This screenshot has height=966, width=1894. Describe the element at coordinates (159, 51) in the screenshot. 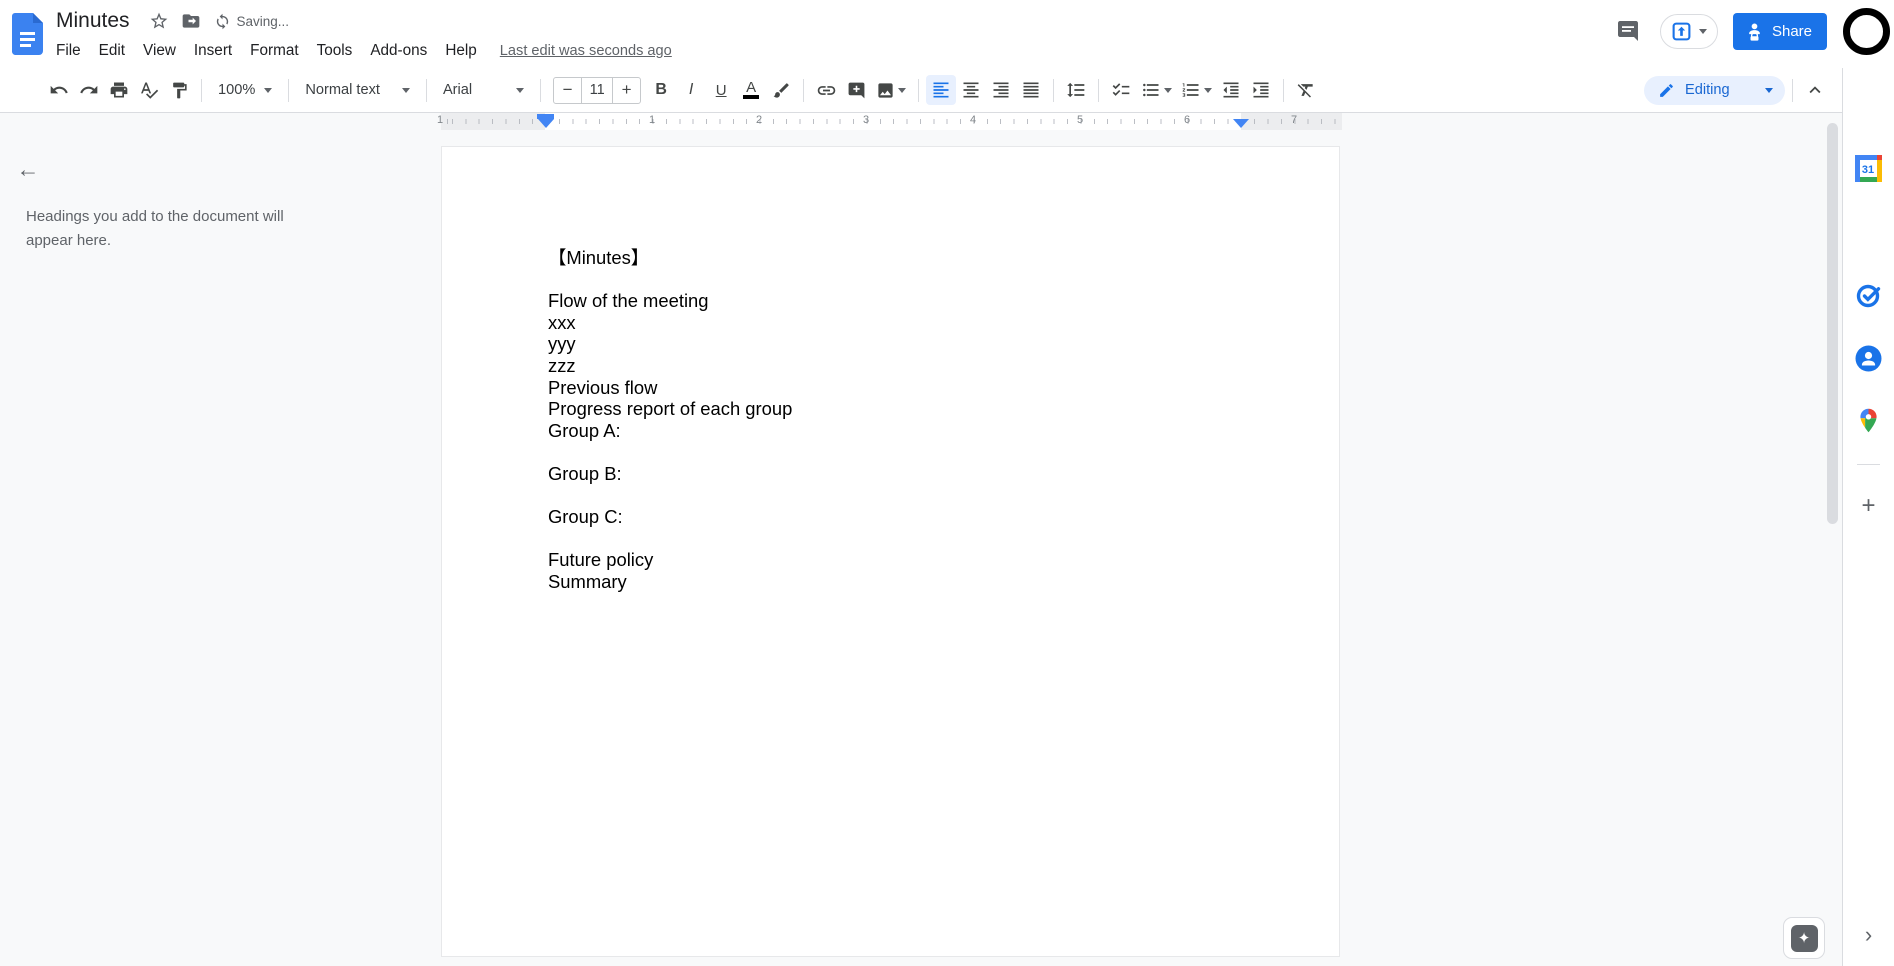

I see `menu-view: View` at that location.